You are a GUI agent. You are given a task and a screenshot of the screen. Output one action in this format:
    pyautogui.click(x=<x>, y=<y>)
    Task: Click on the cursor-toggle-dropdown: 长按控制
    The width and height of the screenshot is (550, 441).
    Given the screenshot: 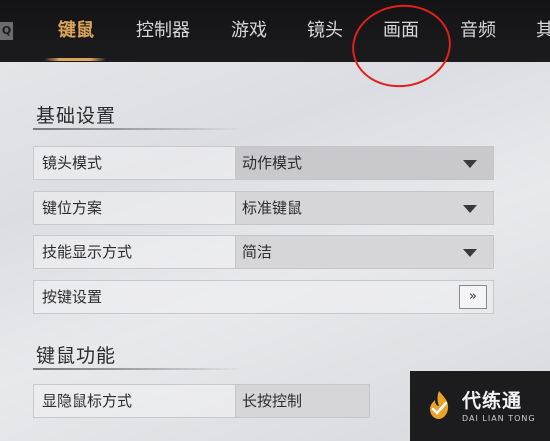 What is the action you would take?
    pyautogui.click(x=302, y=401)
    